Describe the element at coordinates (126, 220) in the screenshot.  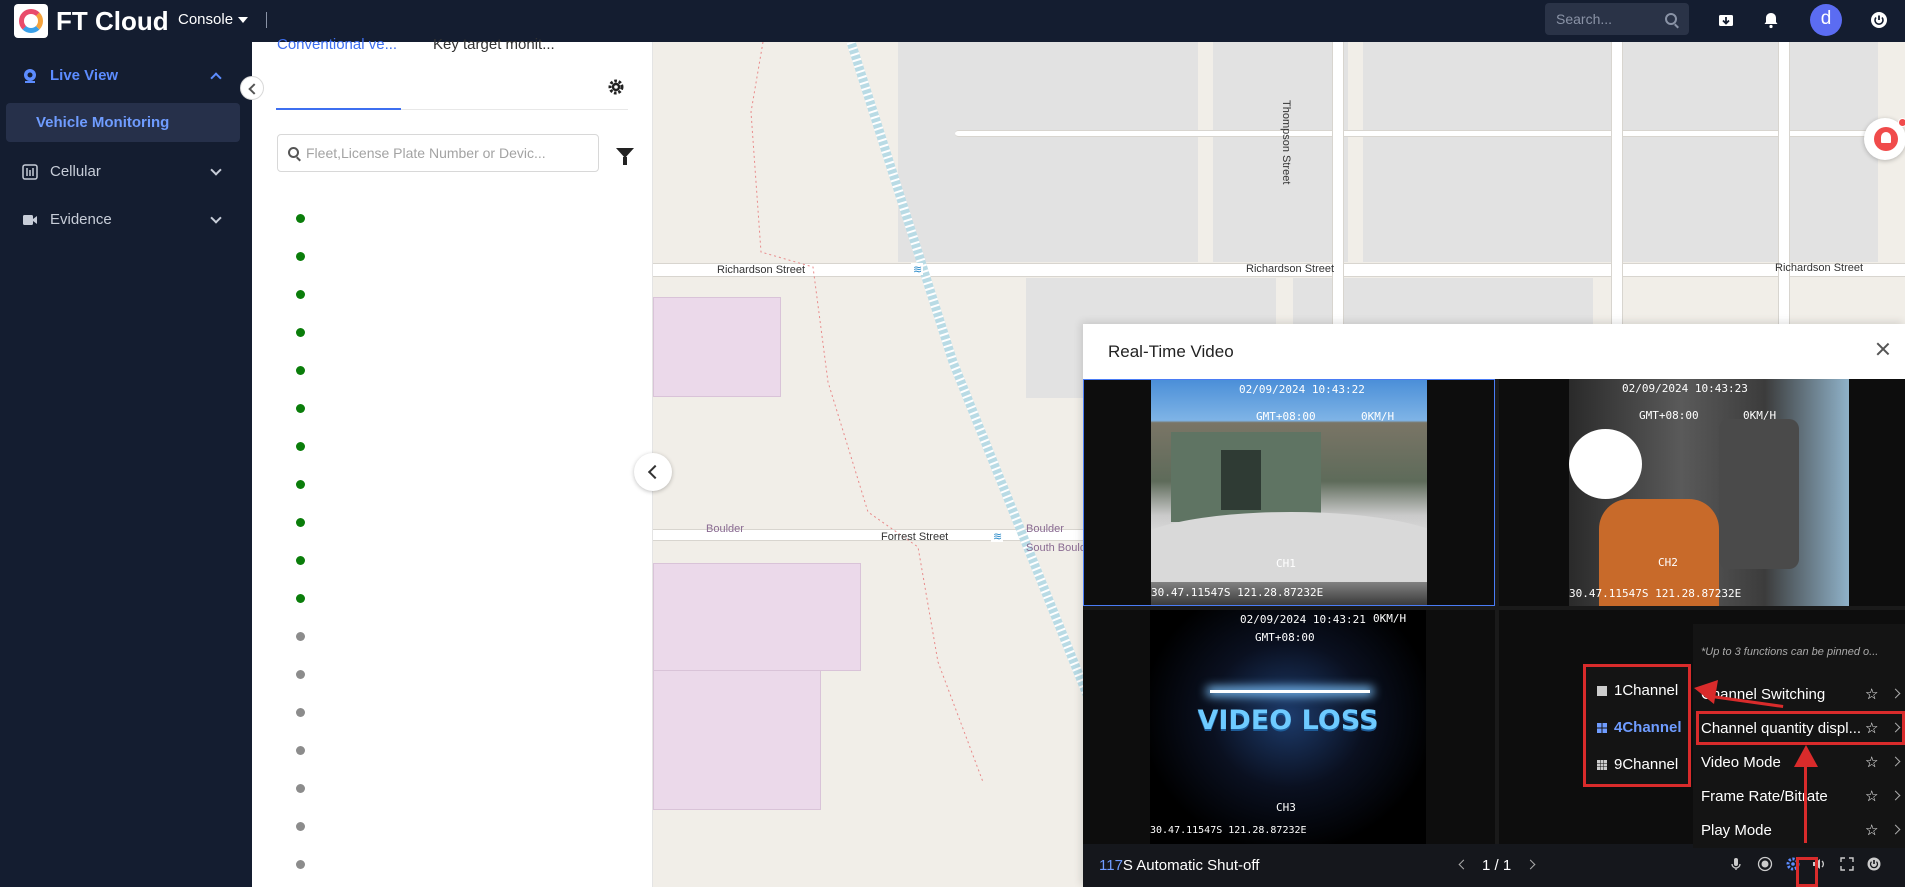
I see `sidebar-item-evidence: Evidence` at that location.